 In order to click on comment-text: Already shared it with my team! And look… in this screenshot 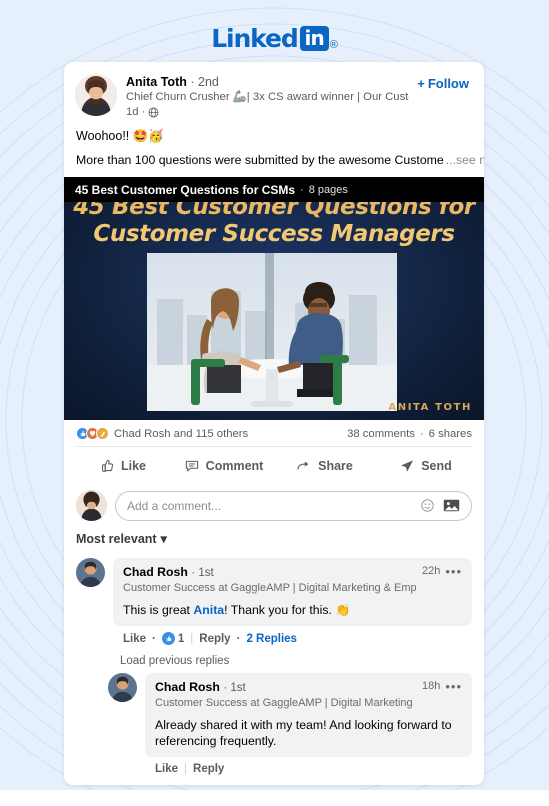, I will do `click(303, 733)`.